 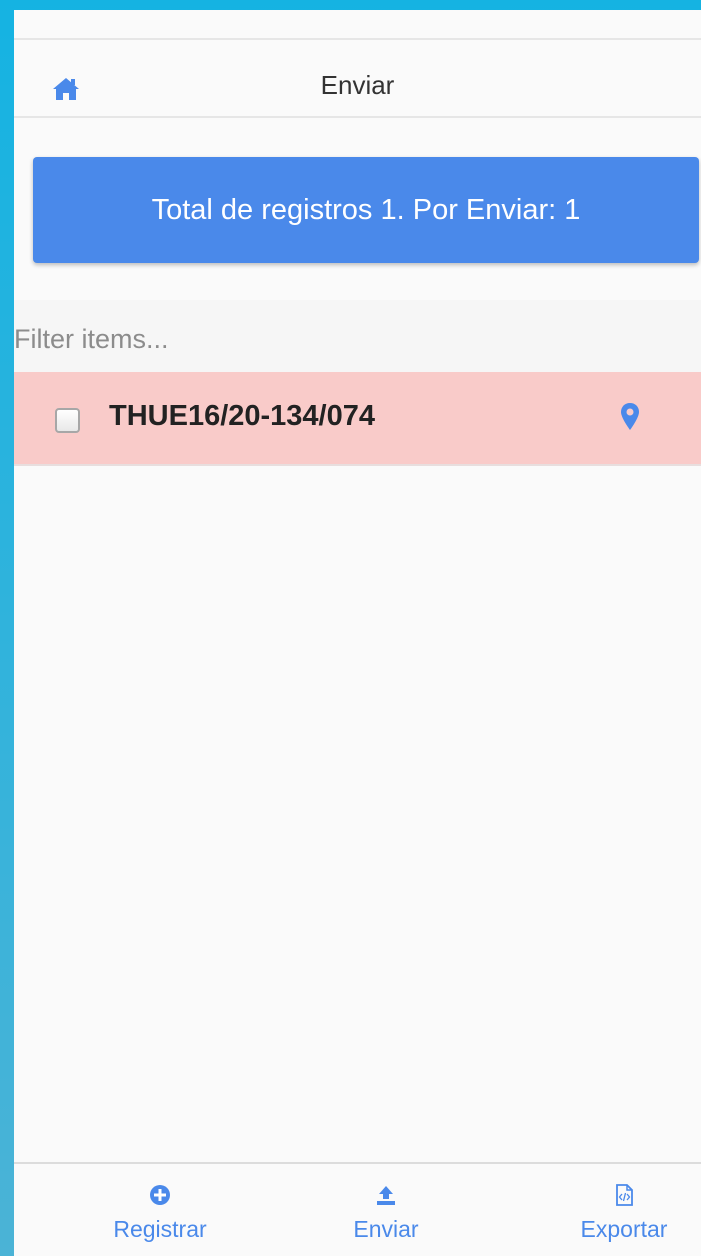 What do you see at coordinates (357, 85) in the screenshot?
I see `page-title: Enviar` at bounding box center [357, 85].